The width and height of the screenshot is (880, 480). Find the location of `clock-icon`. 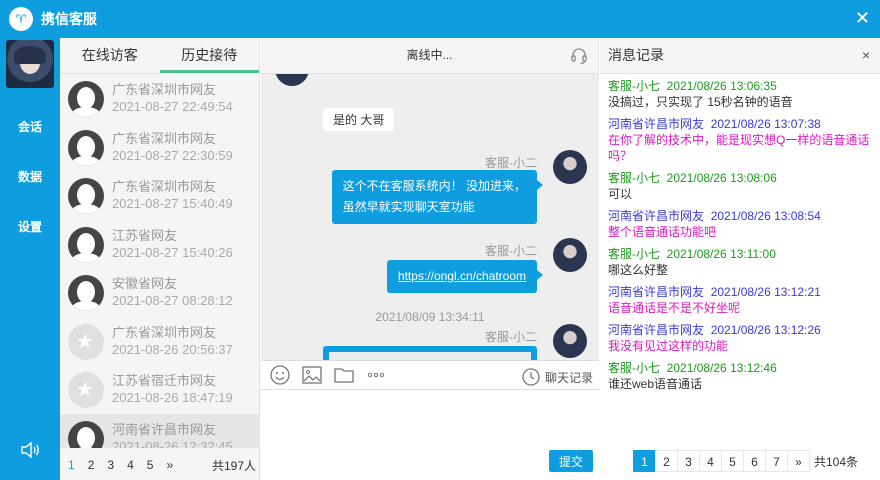

clock-icon is located at coordinates (531, 377).